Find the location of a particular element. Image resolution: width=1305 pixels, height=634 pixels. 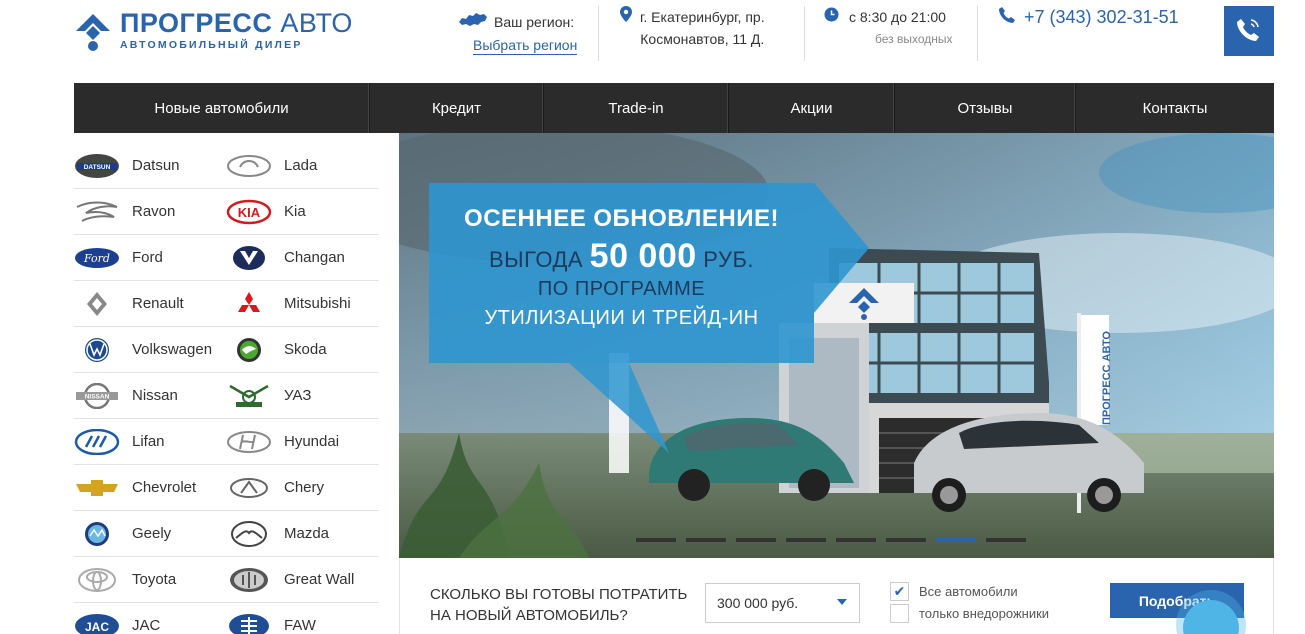

checkbox-box is located at coordinates (899, 613).